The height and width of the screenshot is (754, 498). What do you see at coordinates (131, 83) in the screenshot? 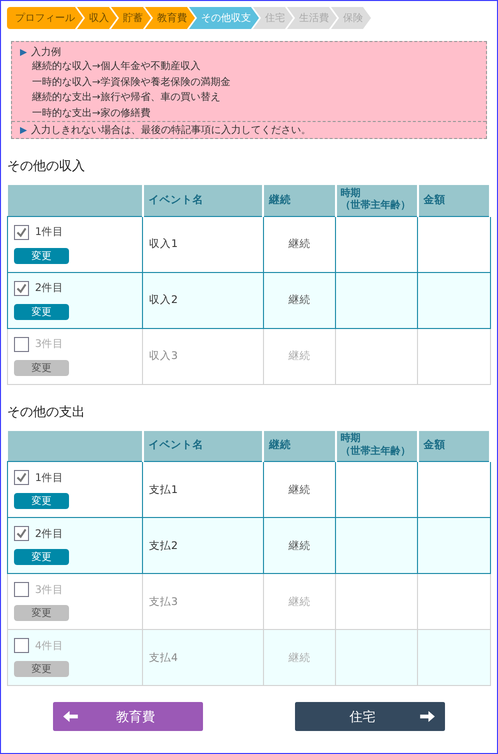
I see `example-text: 一時的な収入→学資保険や養老保険の満期金` at bounding box center [131, 83].